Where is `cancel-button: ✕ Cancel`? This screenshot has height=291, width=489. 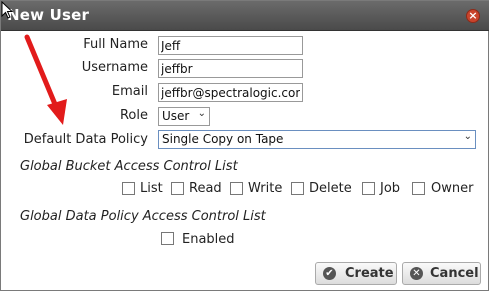 cancel-button: ✕ Cancel is located at coordinates (441, 273).